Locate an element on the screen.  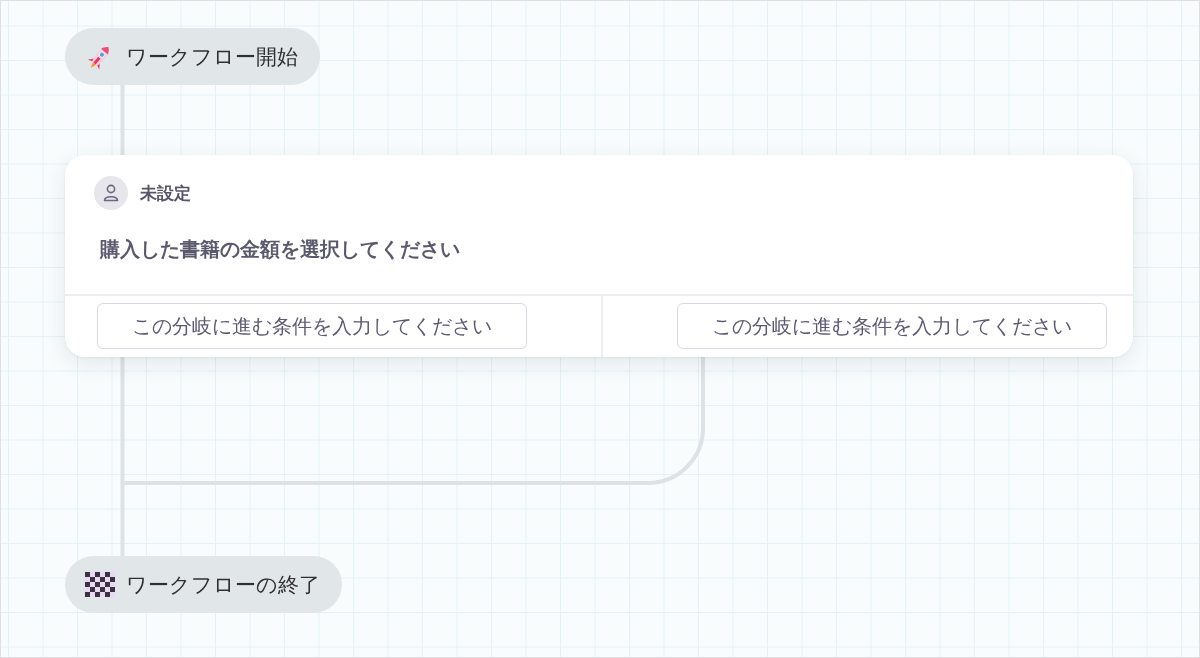
assignee-label: 未設定 is located at coordinates (165, 193).